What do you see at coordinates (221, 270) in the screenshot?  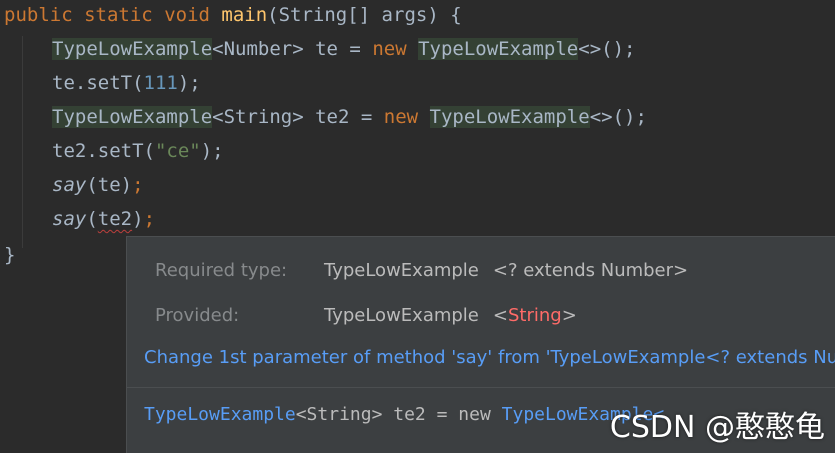 I see `required-type-label: Required type:` at bounding box center [221, 270].